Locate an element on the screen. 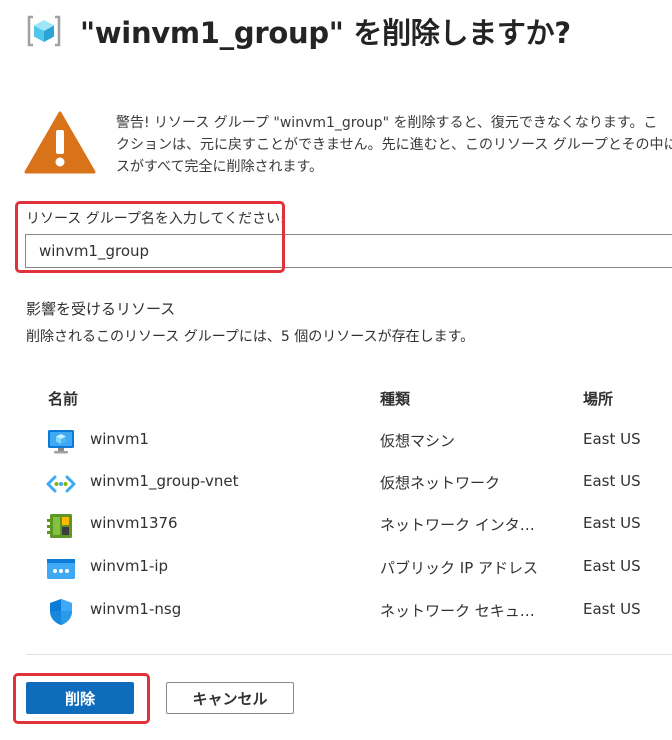 This screenshot has height=740, width=672. dialog-header: "winvm1_group" を削除しますか? is located at coordinates (297, 31).